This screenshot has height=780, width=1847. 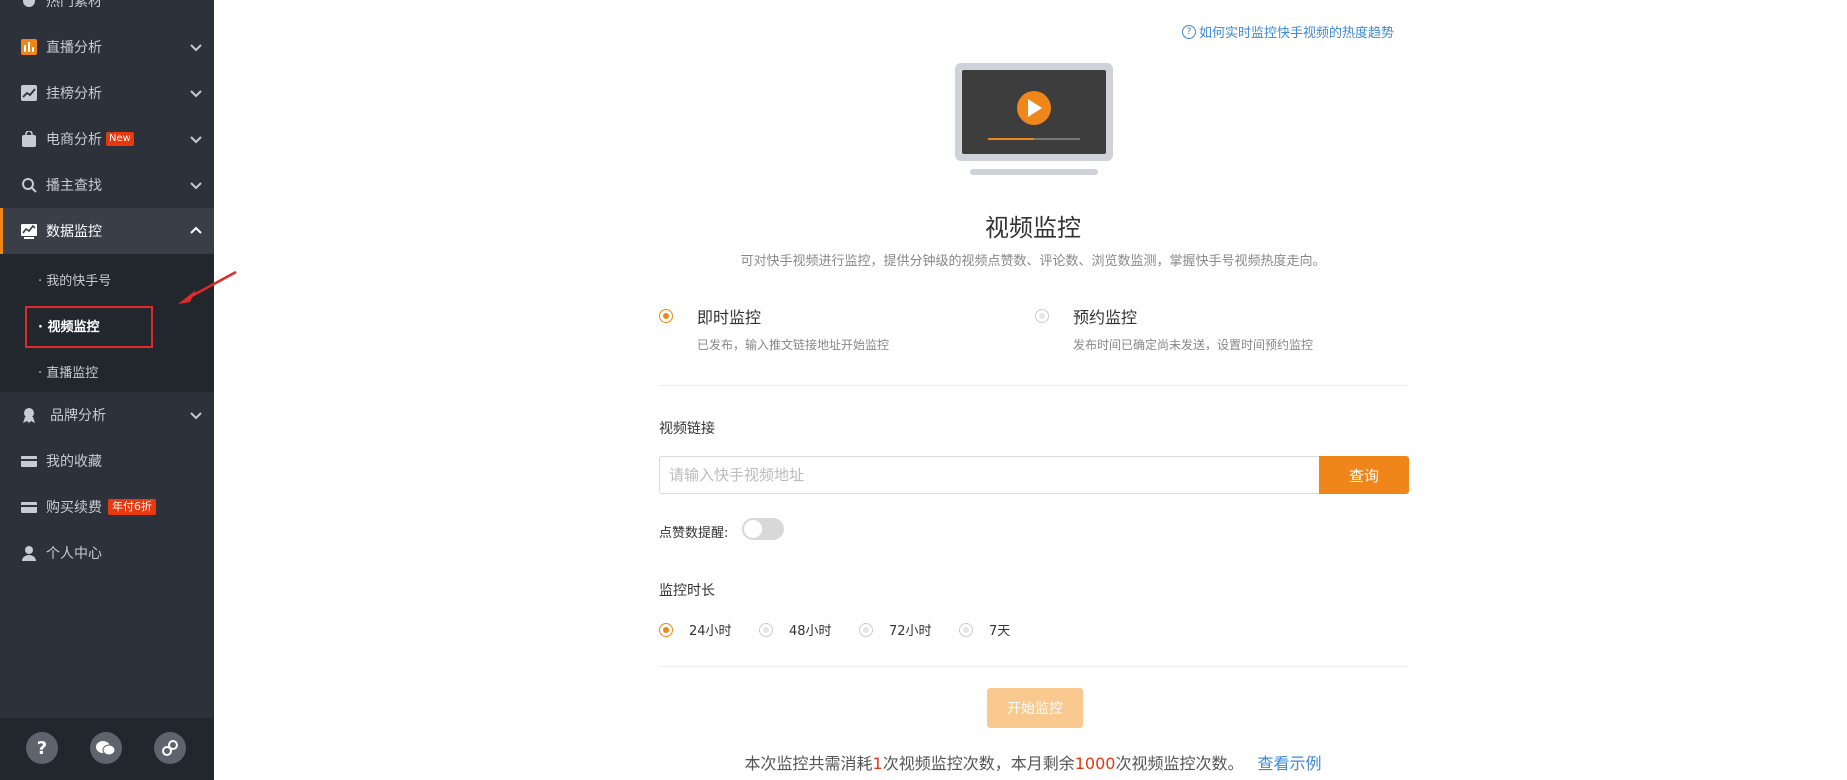 I want to click on sidebar-item-label: 我的收藏, so click(x=74, y=462).